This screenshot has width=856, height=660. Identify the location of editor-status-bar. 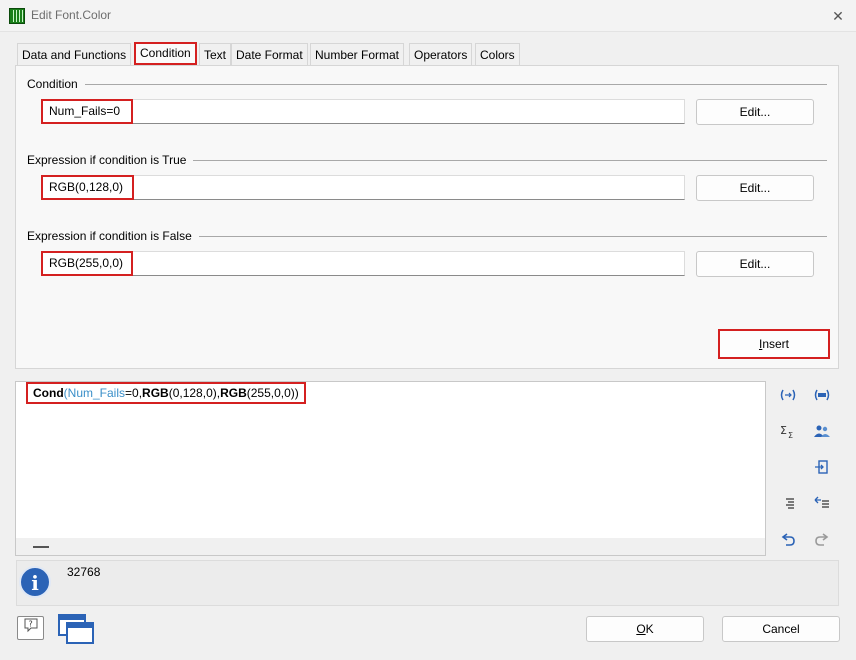
(390, 546).